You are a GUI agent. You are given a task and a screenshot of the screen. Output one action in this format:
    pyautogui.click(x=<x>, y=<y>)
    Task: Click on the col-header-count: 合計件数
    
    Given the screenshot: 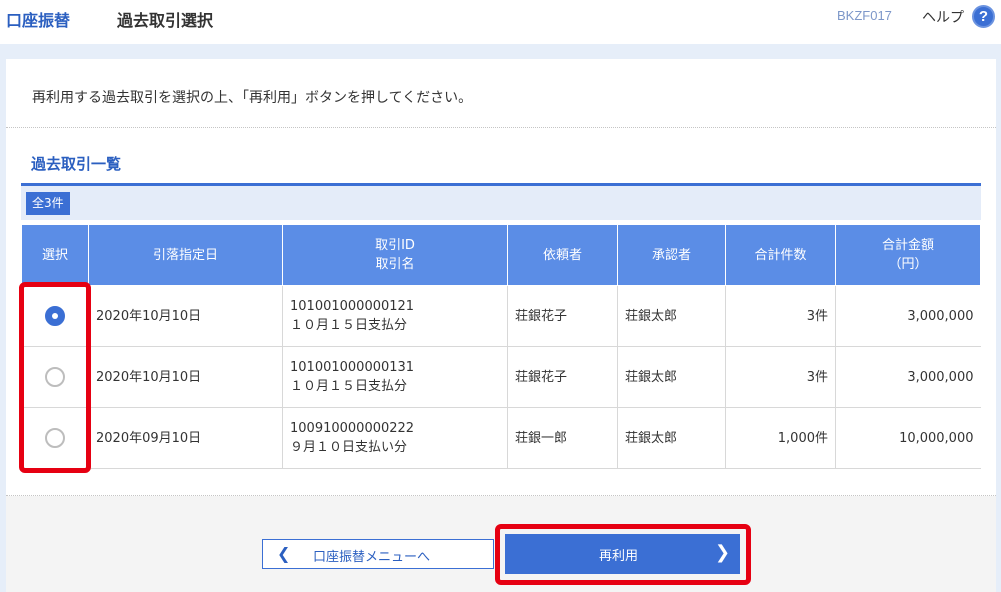 What is the action you would take?
    pyautogui.click(x=780, y=255)
    